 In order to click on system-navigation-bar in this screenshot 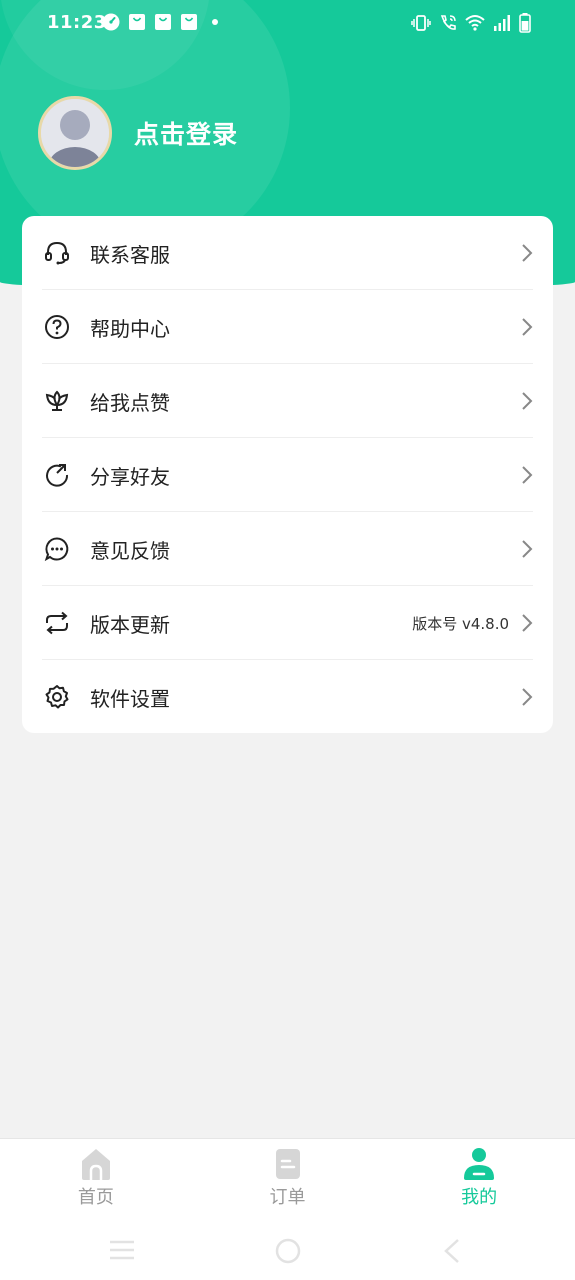, I will do `click(287, 1250)`.